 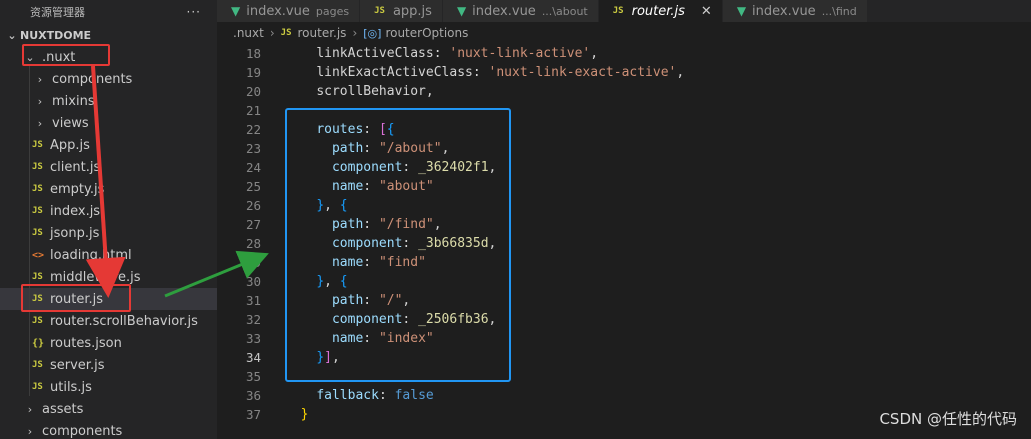 I want to click on object-symbol-icon: [◎], so click(x=372, y=33).